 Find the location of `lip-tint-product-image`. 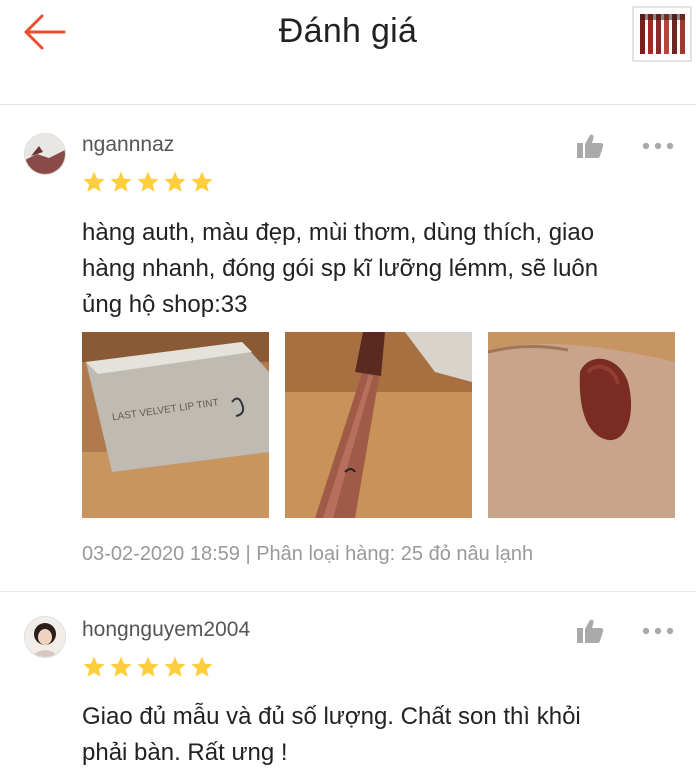

lip-tint-product-image is located at coordinates (662, 34).